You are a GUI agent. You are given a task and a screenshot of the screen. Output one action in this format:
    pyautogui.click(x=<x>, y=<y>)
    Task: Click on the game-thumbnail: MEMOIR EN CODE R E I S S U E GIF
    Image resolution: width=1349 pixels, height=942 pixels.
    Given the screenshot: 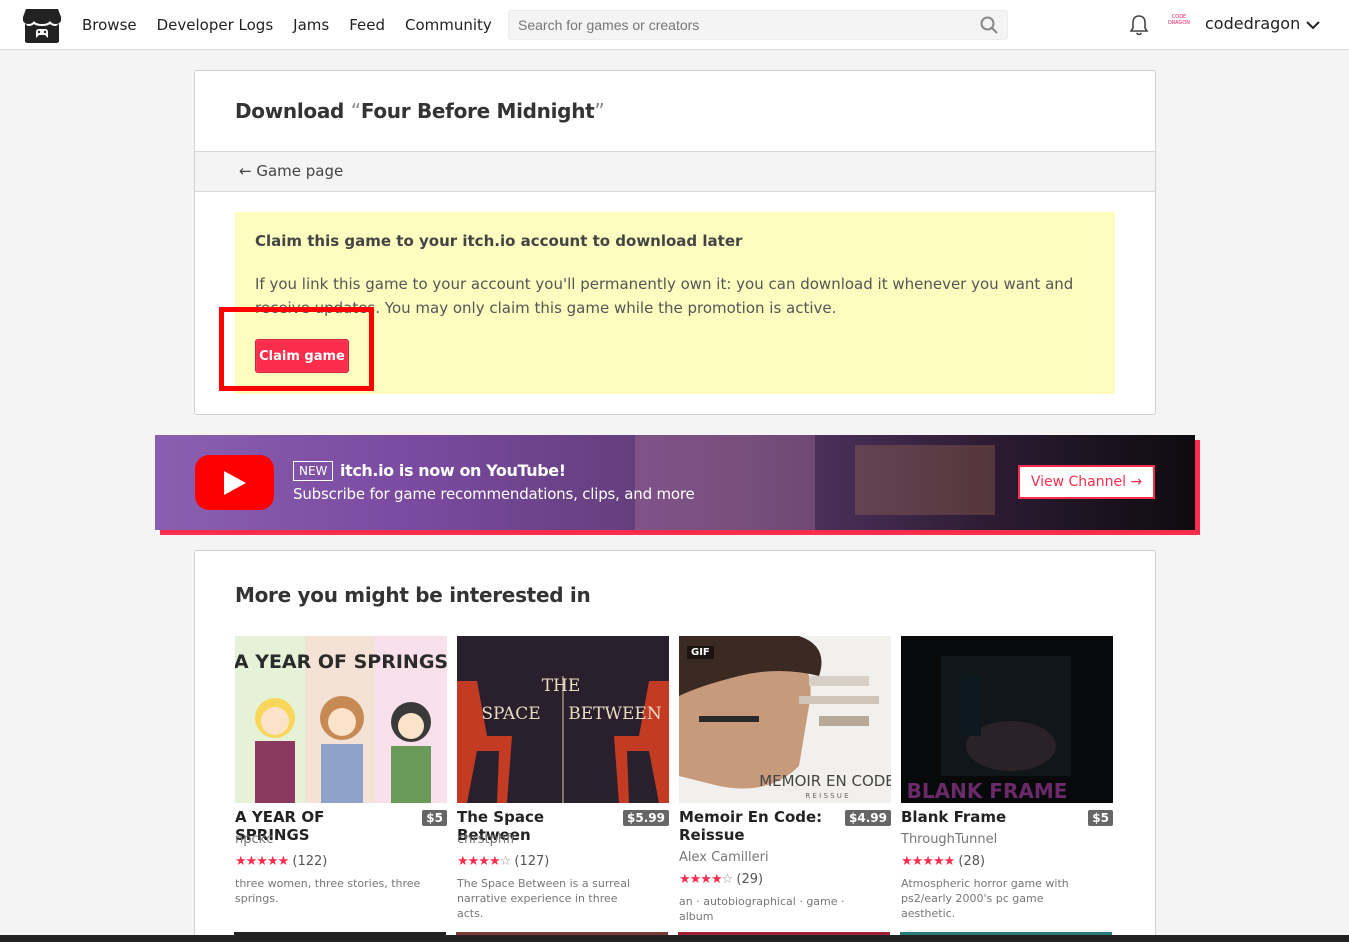 What is the action you would take?
    pyautogui.click(x=785, y=719)
    